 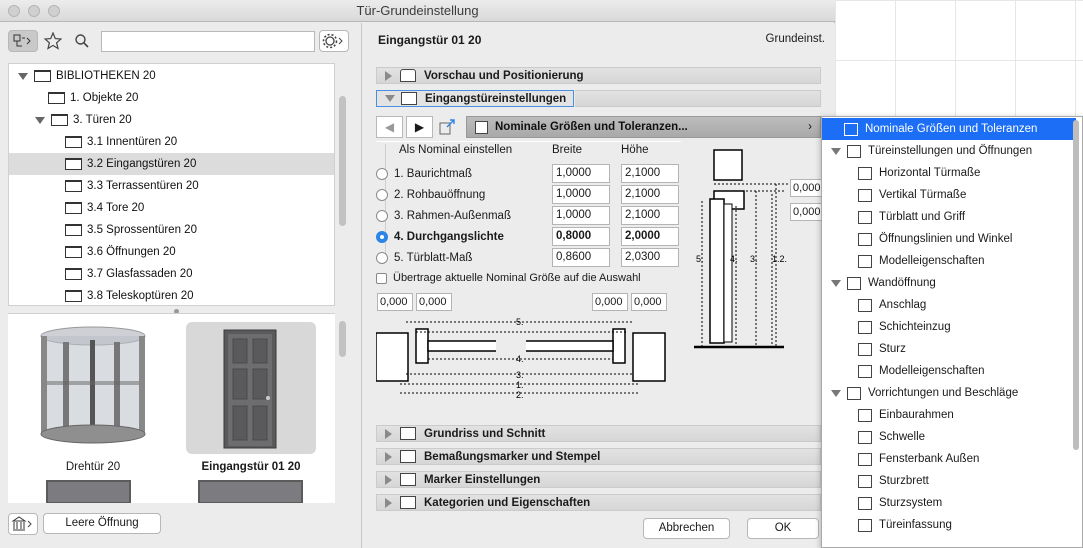 I want to click on menu-item: Vertikal Türmaße, so click(x=949, y=195).